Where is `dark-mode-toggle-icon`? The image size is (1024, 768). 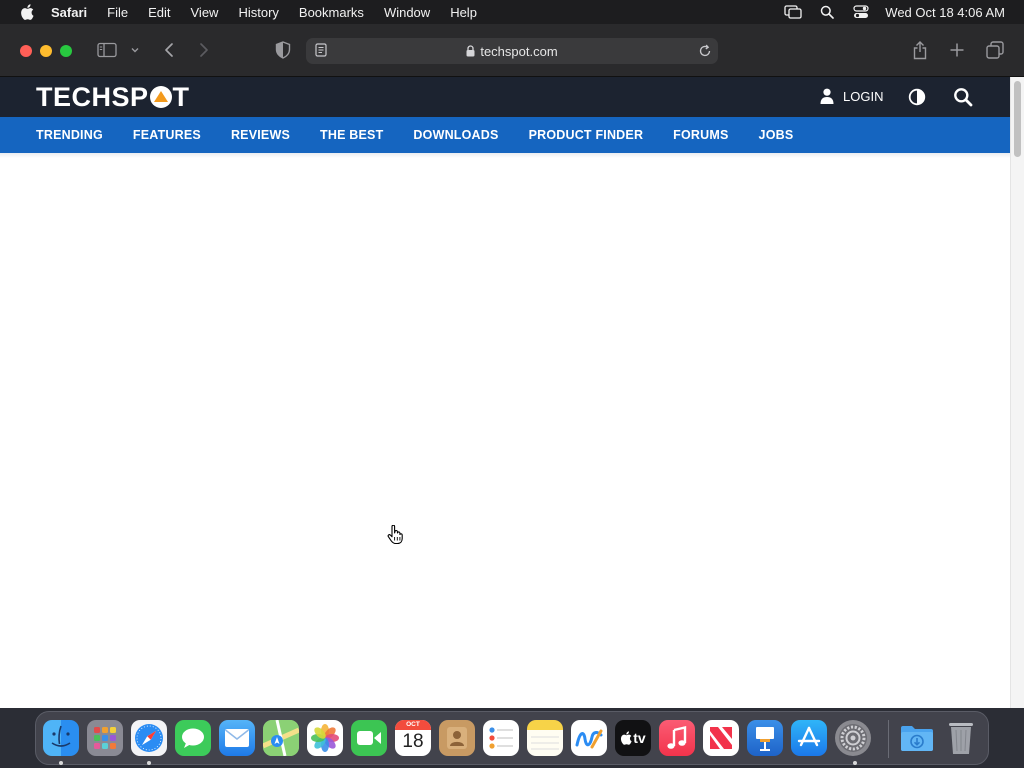
dark-mode-toggle-icon is located at coordinates (917, 97).